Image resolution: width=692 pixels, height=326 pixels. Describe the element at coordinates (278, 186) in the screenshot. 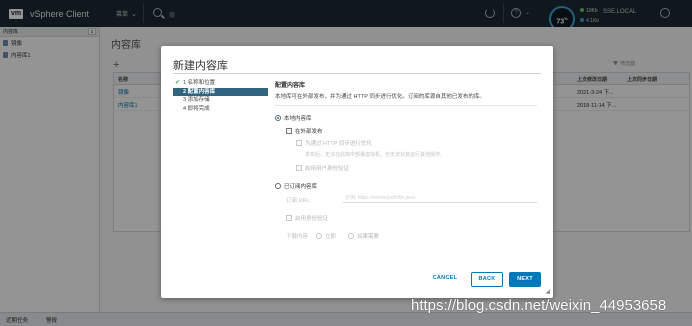

I see `radio-button` at that location.